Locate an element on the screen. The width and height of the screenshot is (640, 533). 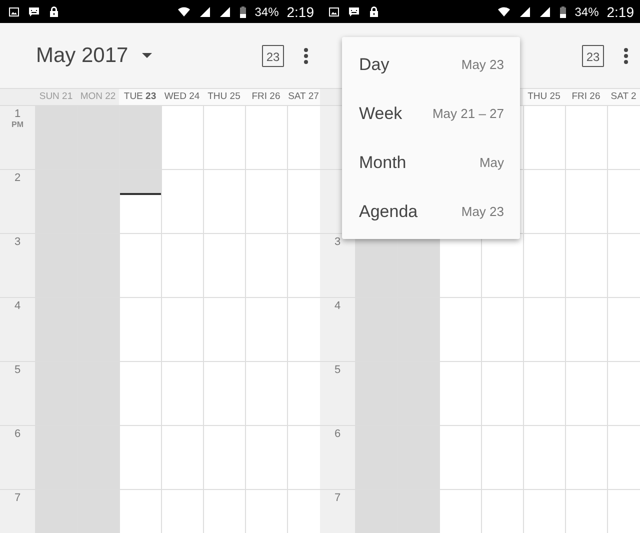
menu-item: Day May 23 is located at coordinates (431, 64).